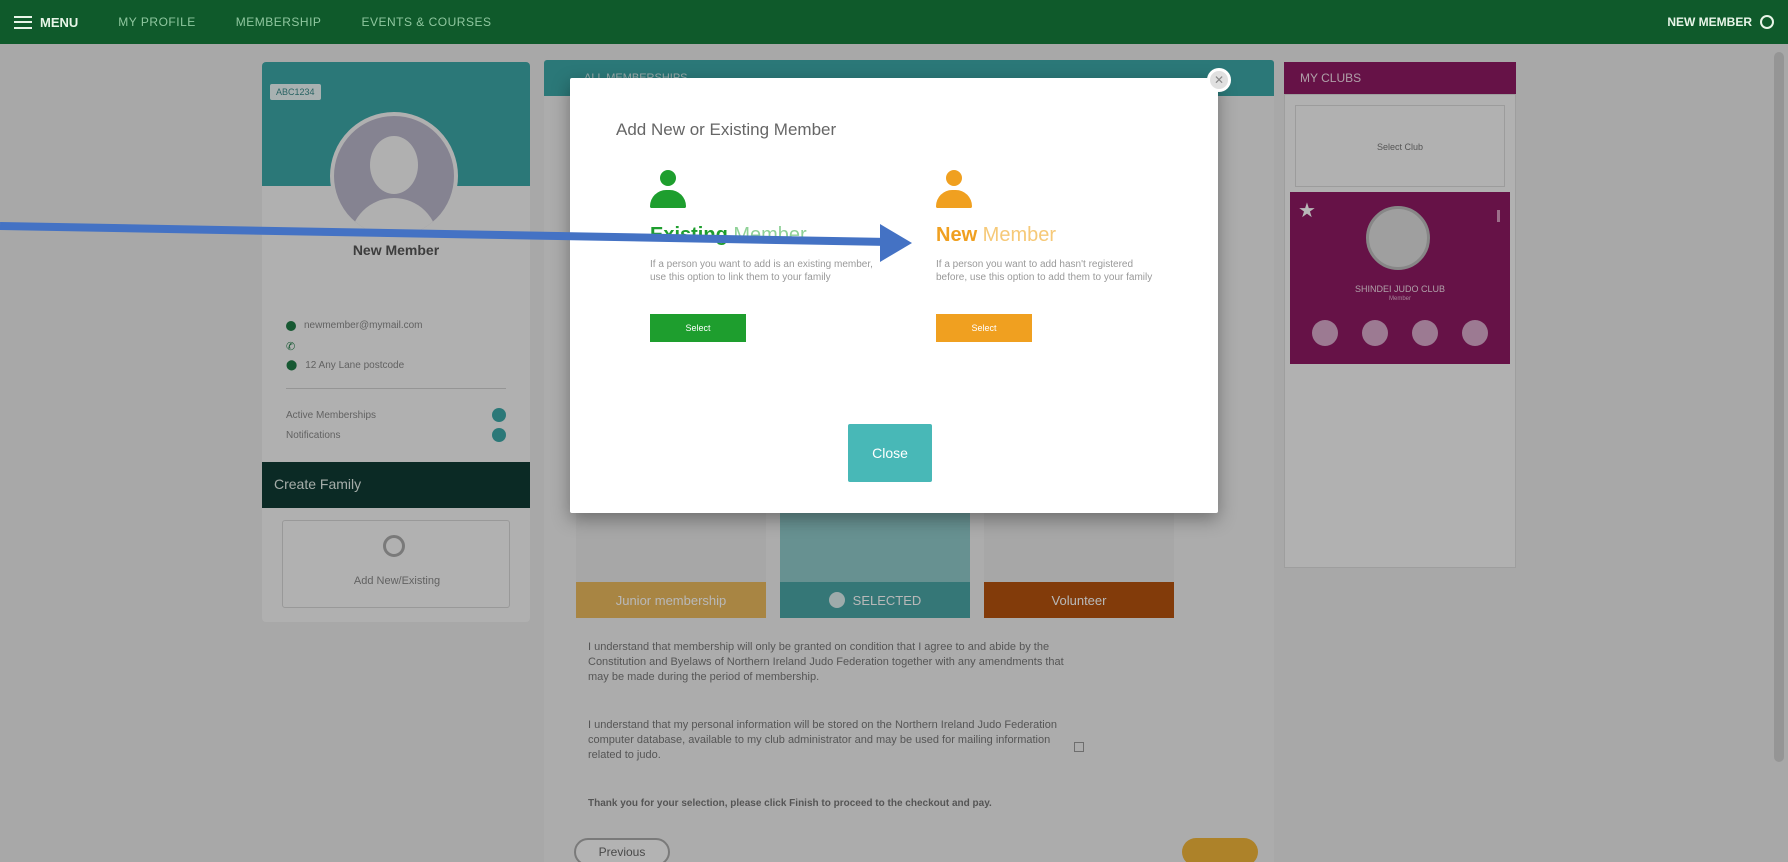 Image resolution: width=1788 pixels, height=862 pixels. Describe the element at coordinates (1709, 22) in the screenshot. I see `user-label: NEW MEMBER` at that location.